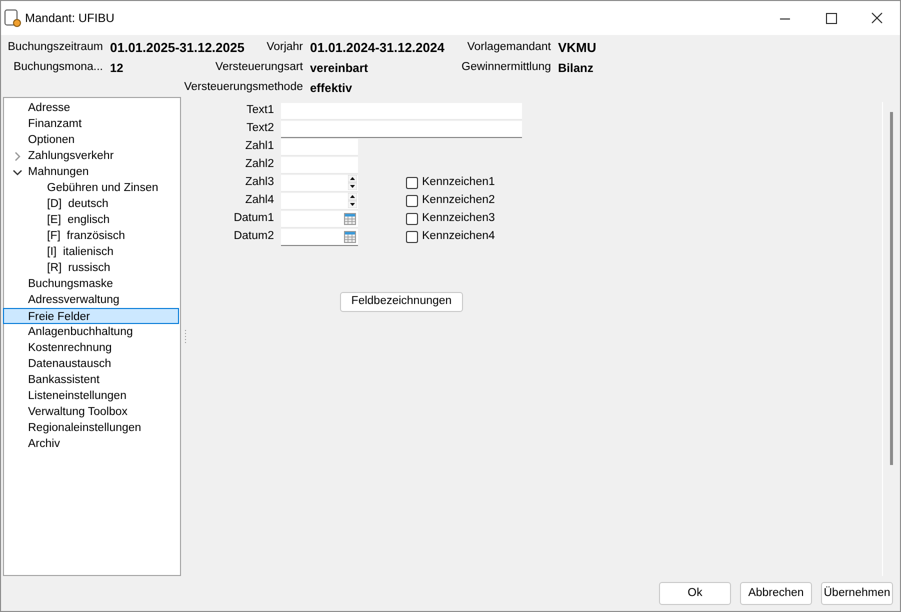  I want to click on app-icon, so click(13, 18).